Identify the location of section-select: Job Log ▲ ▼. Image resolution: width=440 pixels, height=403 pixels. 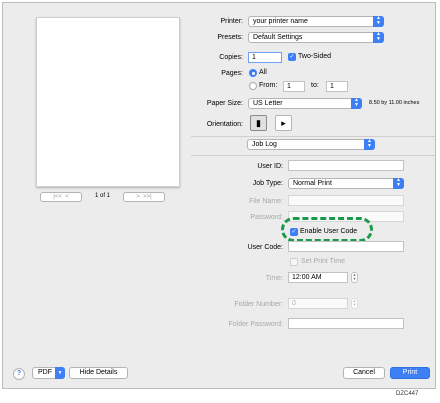
(311, 144).